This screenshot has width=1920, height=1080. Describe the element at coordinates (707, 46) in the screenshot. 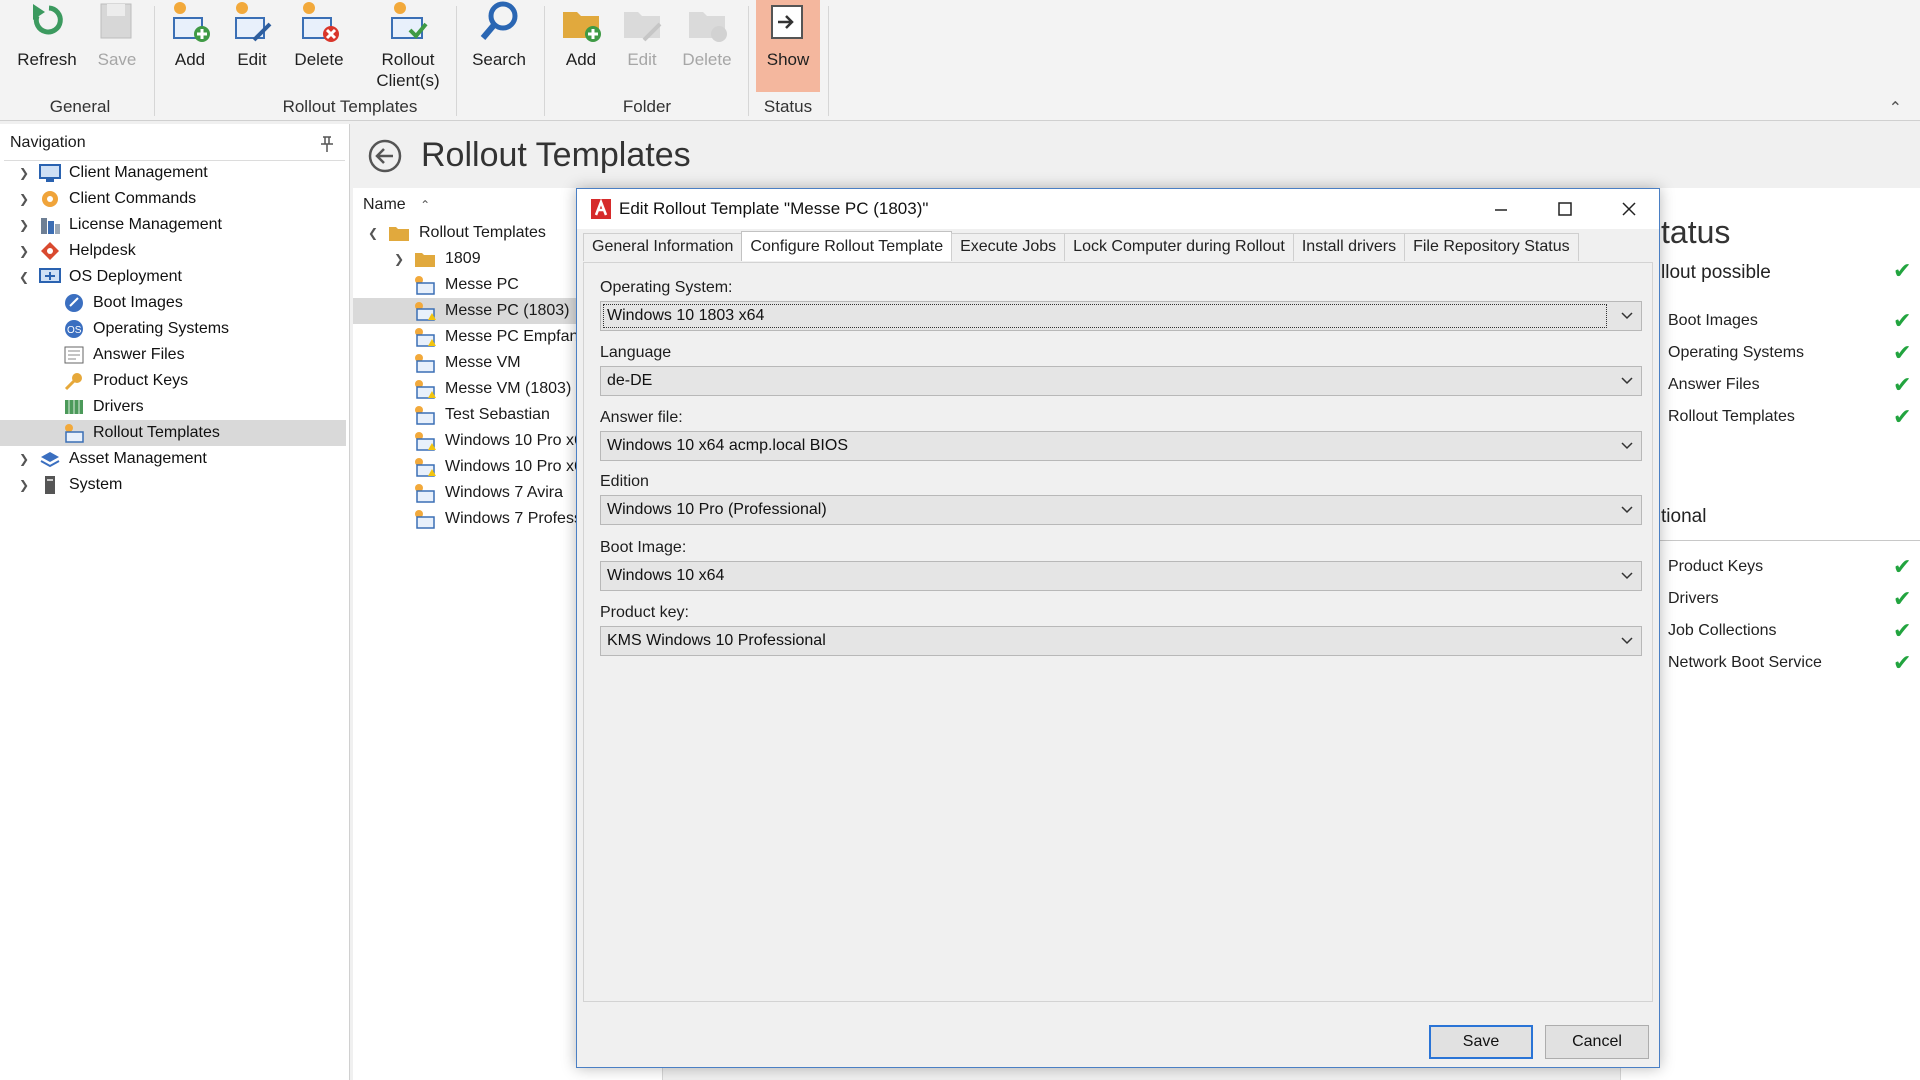

I see `delete-folder-button: Delete` at that location.